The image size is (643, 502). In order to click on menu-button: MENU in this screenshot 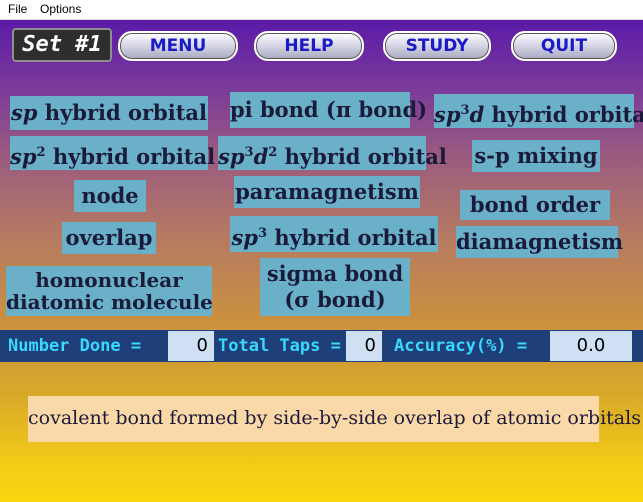, I will do `click(178, 46)`.